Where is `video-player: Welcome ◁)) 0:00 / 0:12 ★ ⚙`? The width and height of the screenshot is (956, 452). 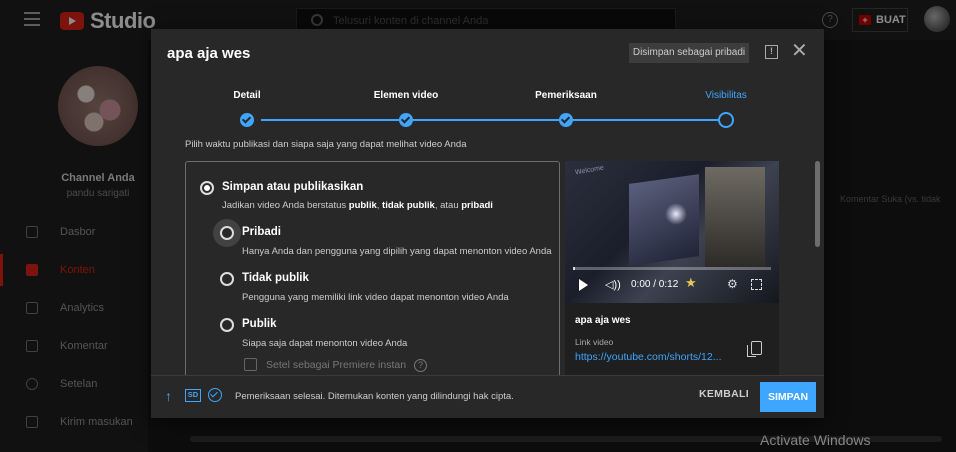 video-player: Welcome ◁)) 0:00 / 0:12 ★ ⚙ is located at coordinates (672, 232).